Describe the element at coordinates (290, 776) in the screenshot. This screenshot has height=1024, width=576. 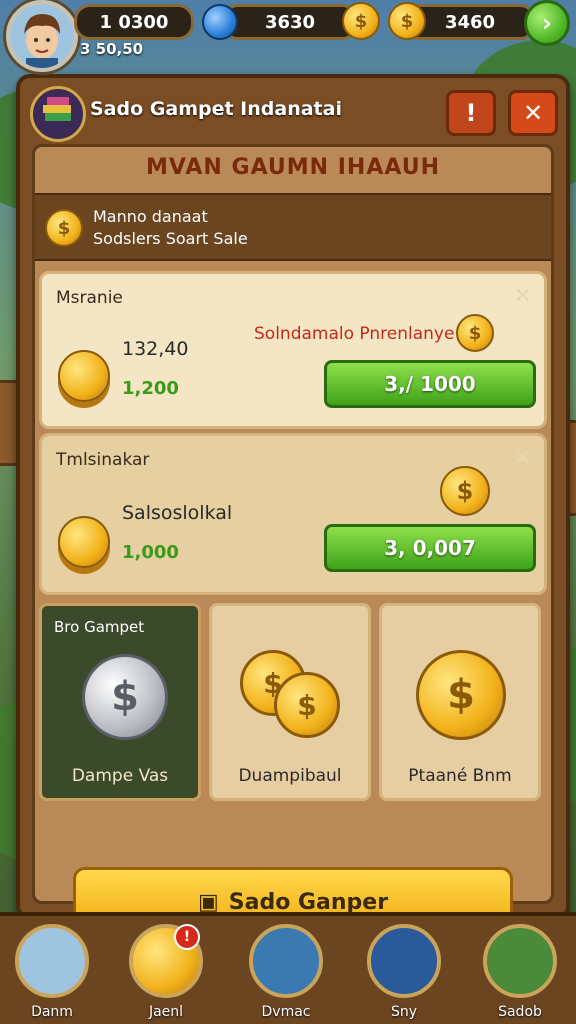
I see `tile-label: Duampibaul` at that location.